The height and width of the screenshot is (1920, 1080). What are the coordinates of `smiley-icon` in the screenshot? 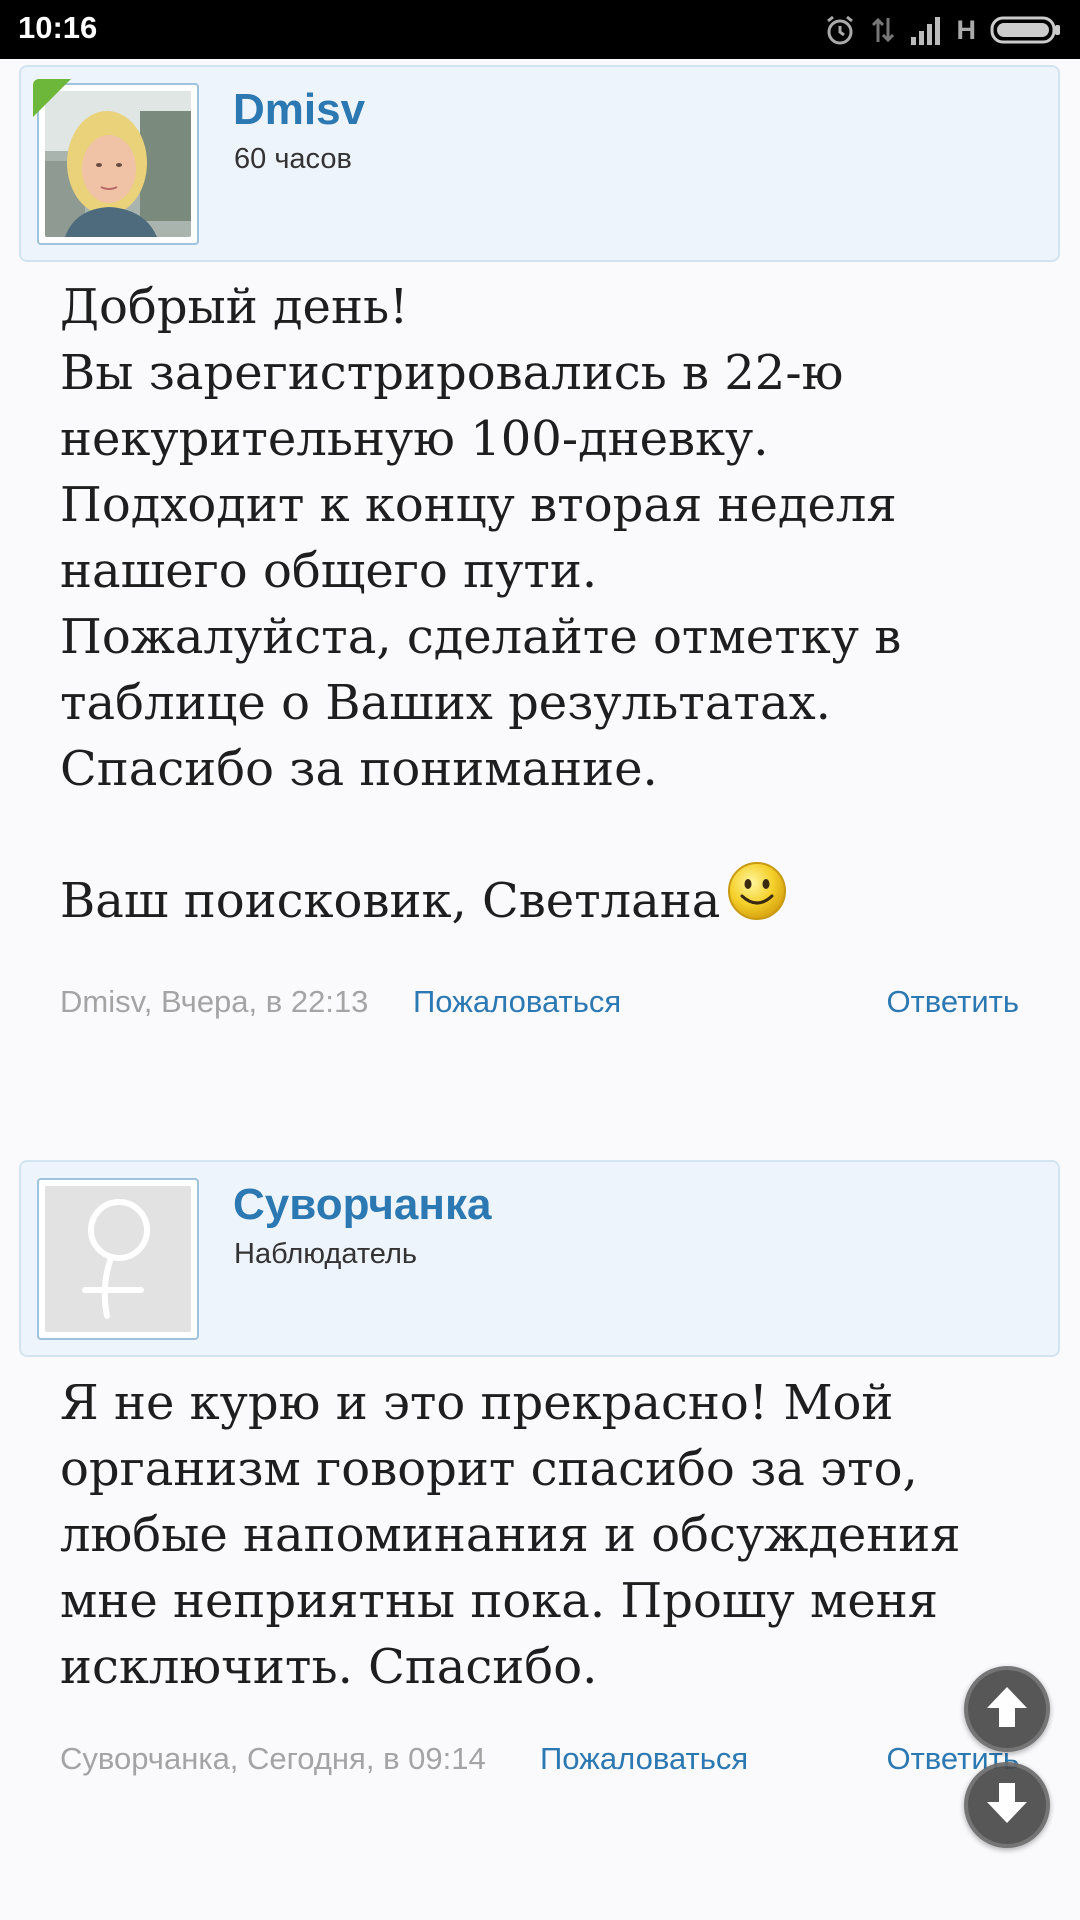 It's located at (757, 899).